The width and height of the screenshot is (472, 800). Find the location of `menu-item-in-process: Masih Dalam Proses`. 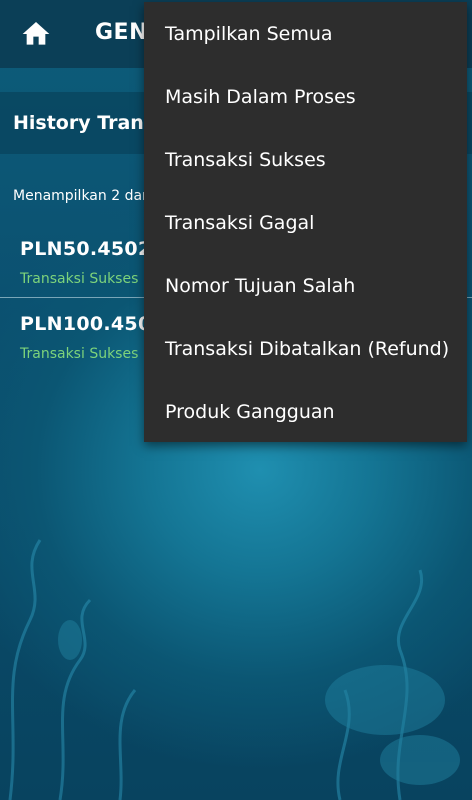

menu-item-in-process: Masih Dalam Proses is located at coordinates (305, 96).